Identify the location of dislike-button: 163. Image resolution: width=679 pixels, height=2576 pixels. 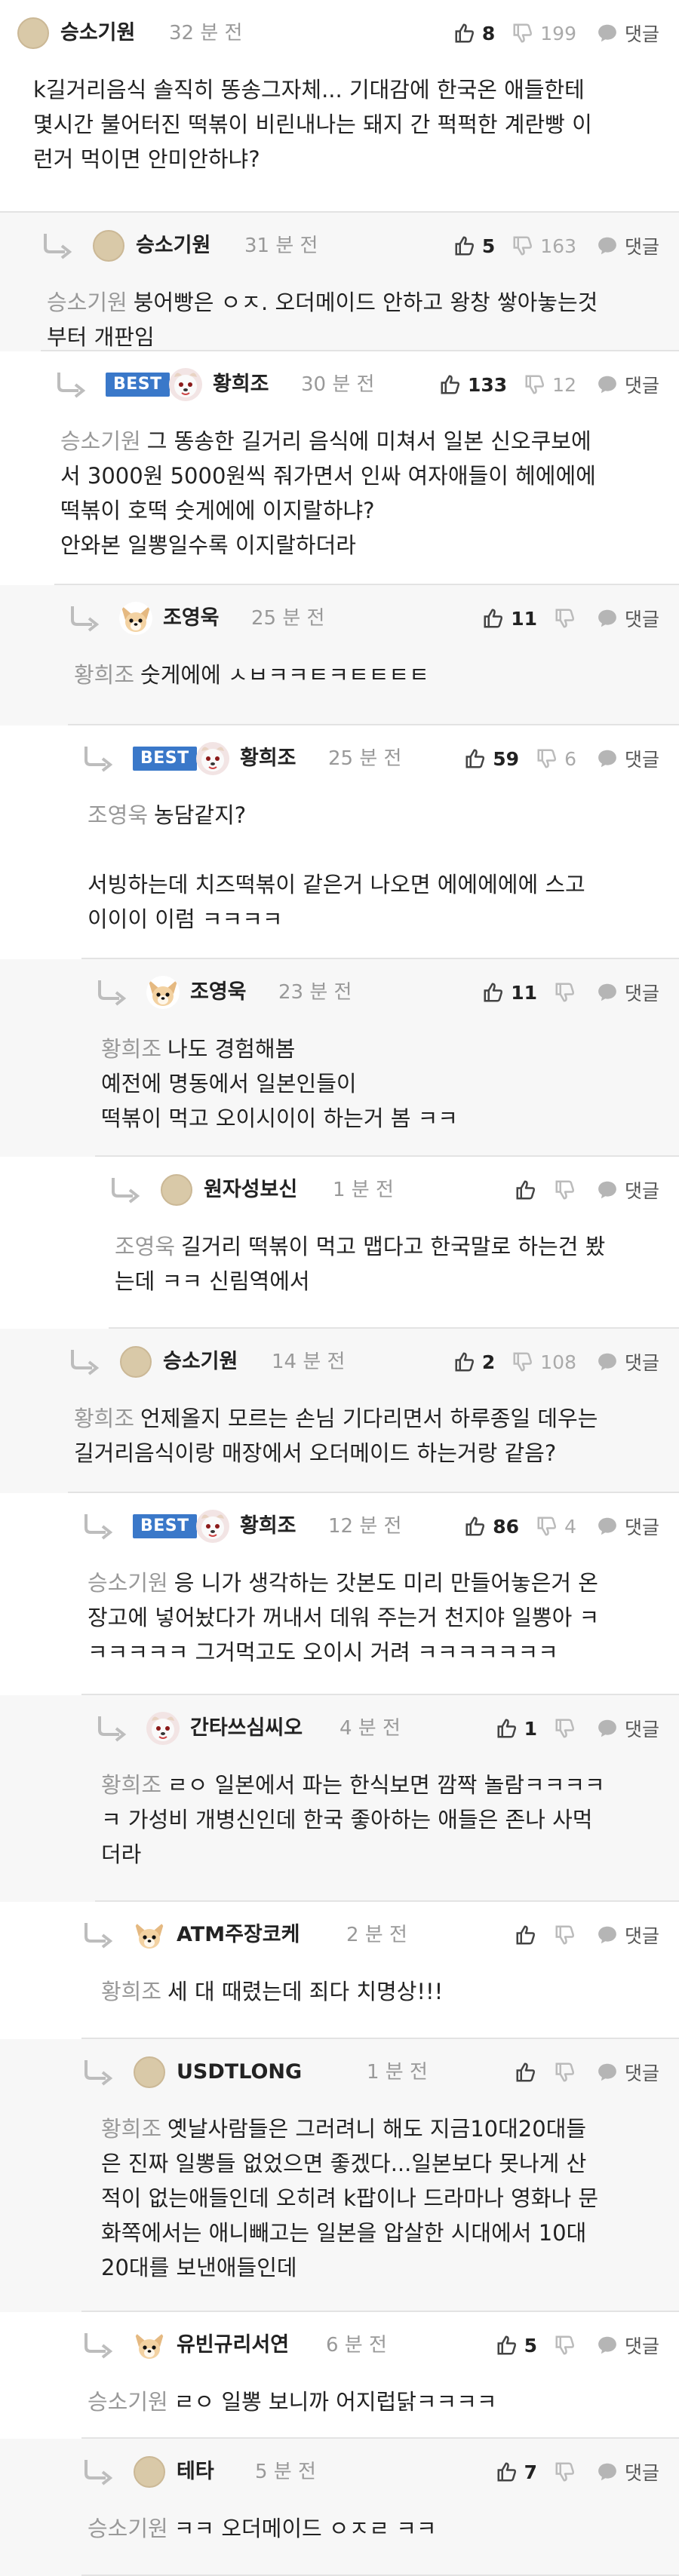
(544, 246).